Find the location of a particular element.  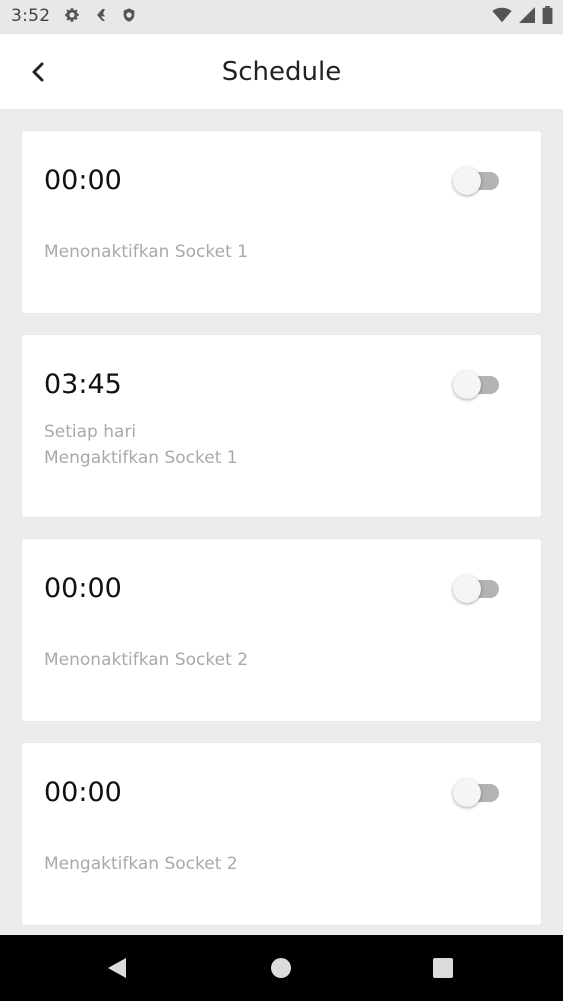

battery-icon is located at coordinates (547, 17).